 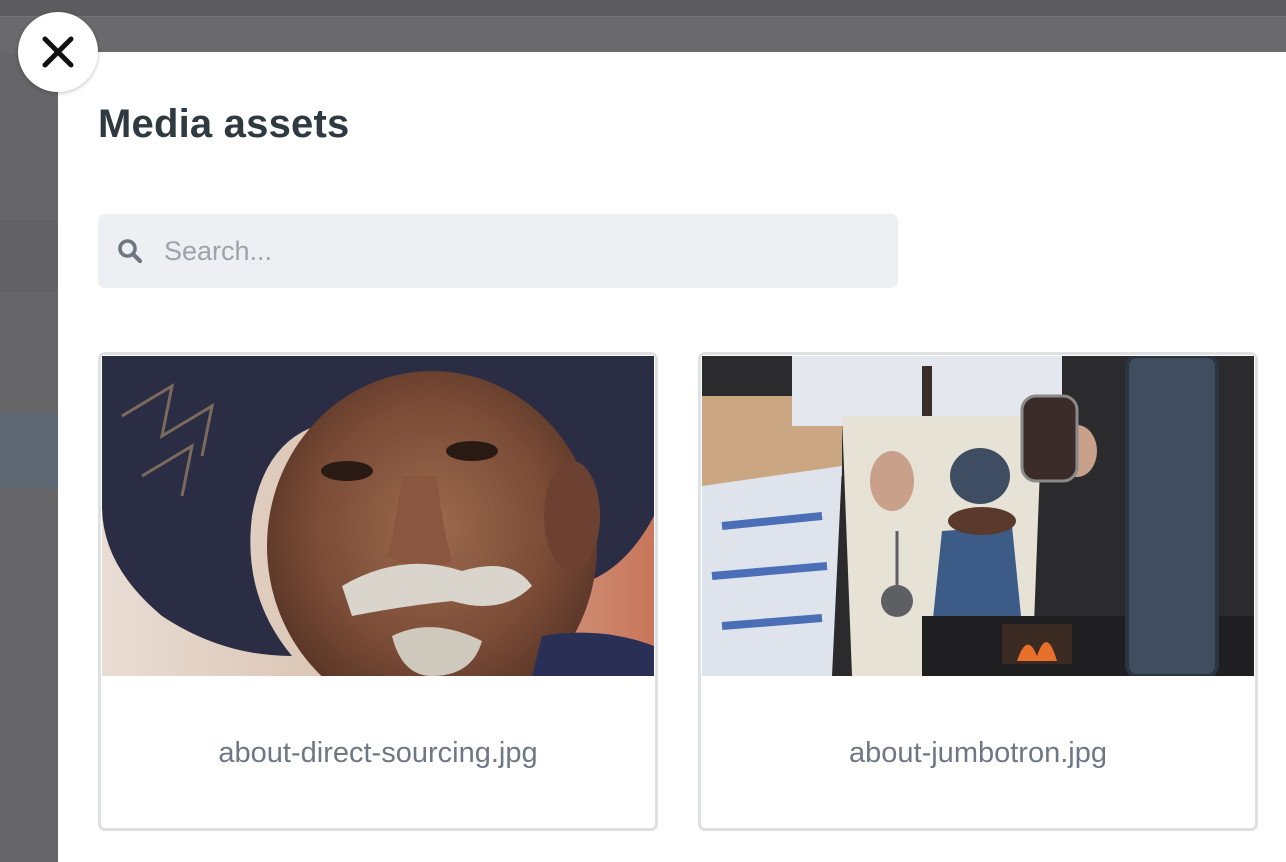 I want to click on search-input, so click(x=514, y=251).